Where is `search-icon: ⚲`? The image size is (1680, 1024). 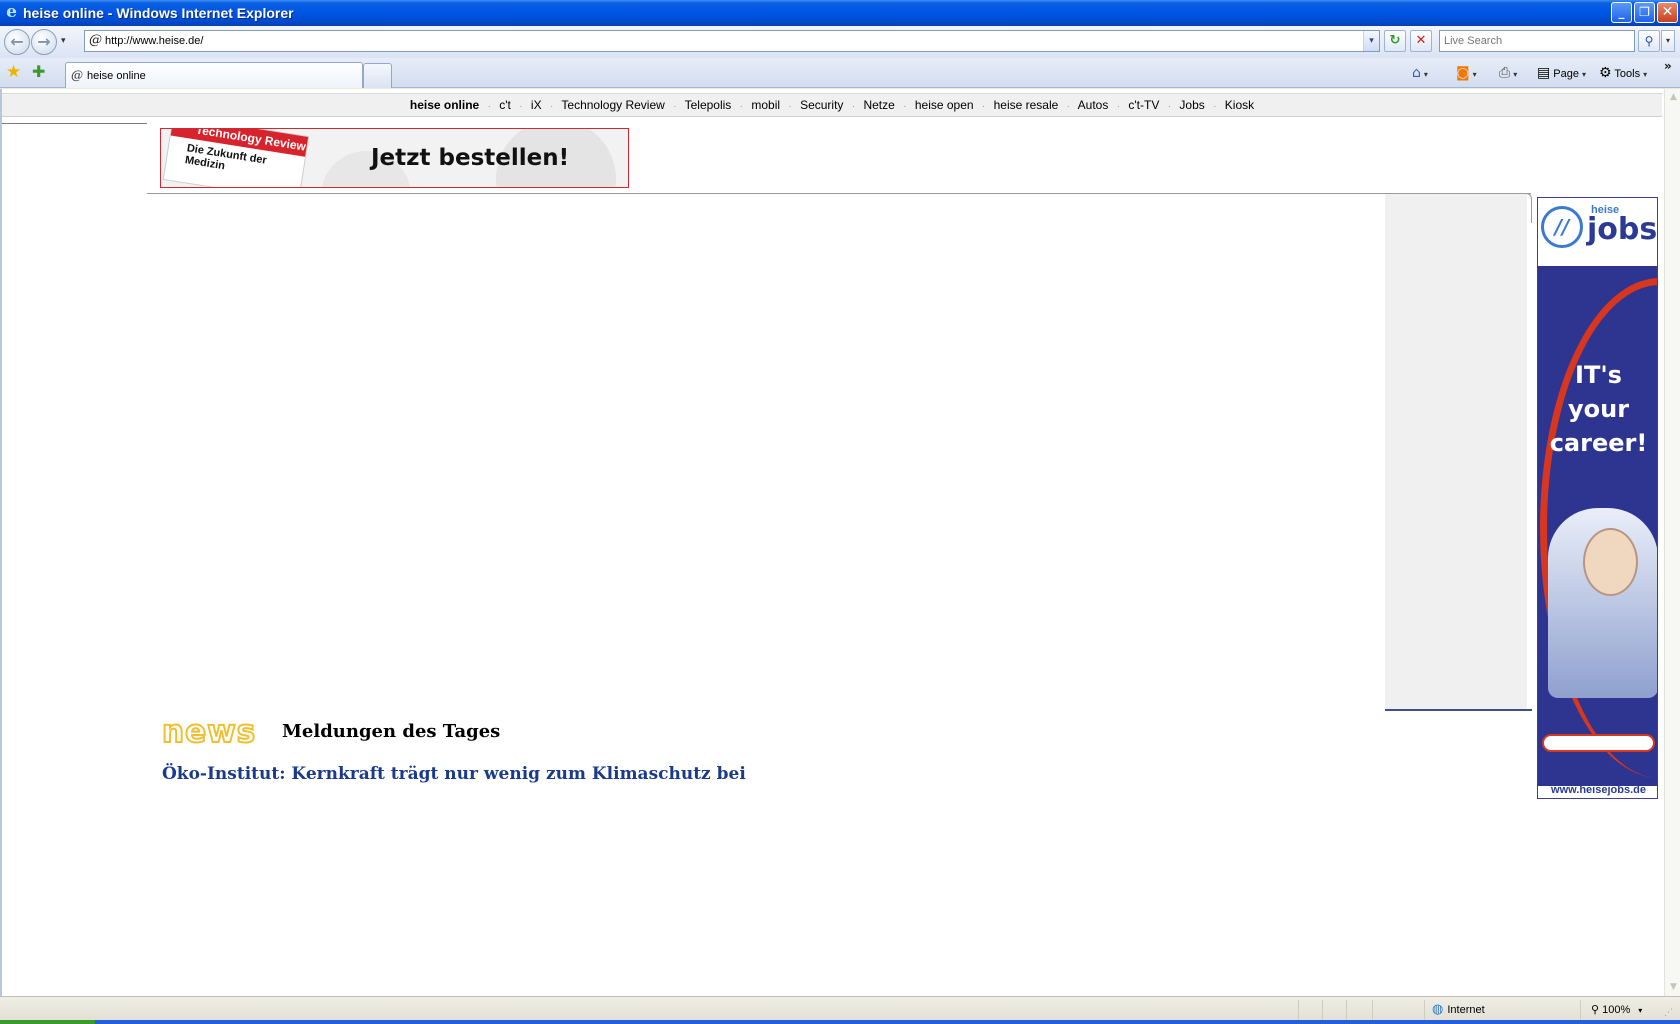 search-icon: ⚲ is located at coordinates (1649, 41).